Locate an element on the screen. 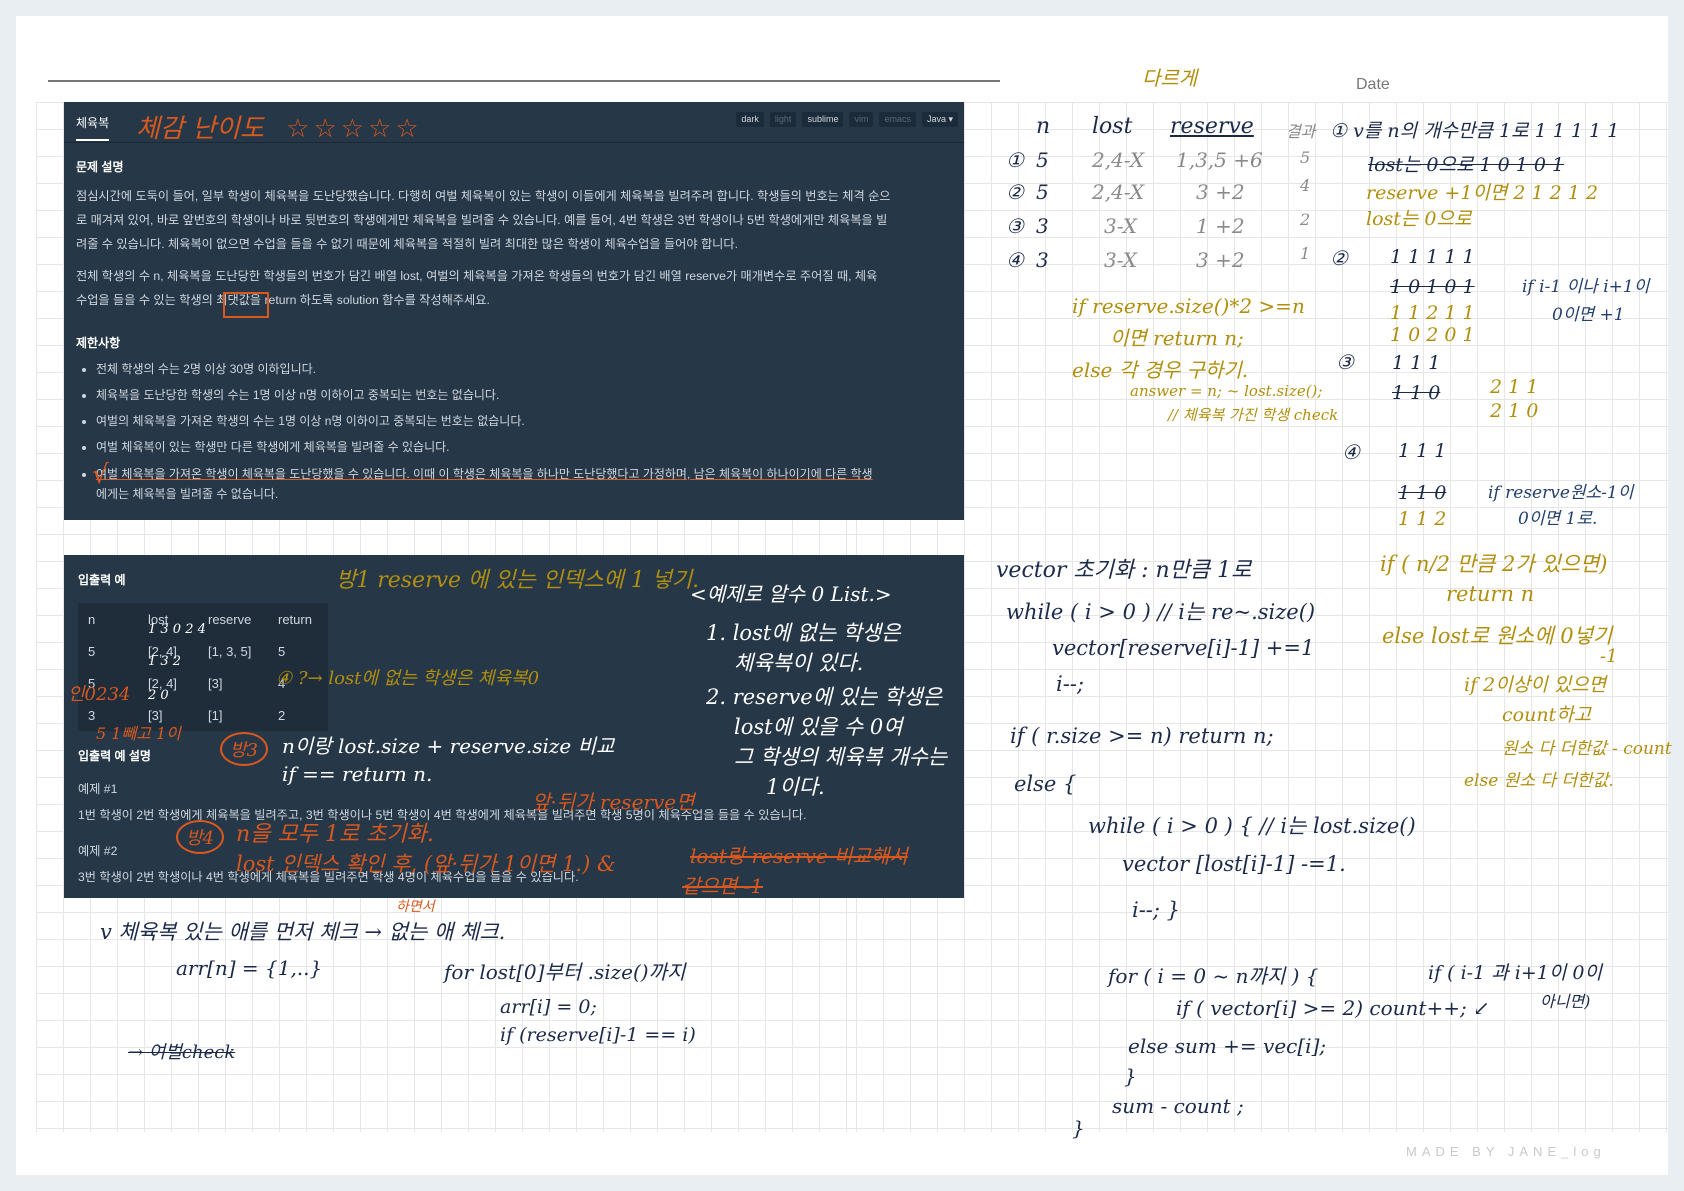  hint-1: 1. lost에 없는 학생은 체육복이 있다. is located at coordinates (803, 648).